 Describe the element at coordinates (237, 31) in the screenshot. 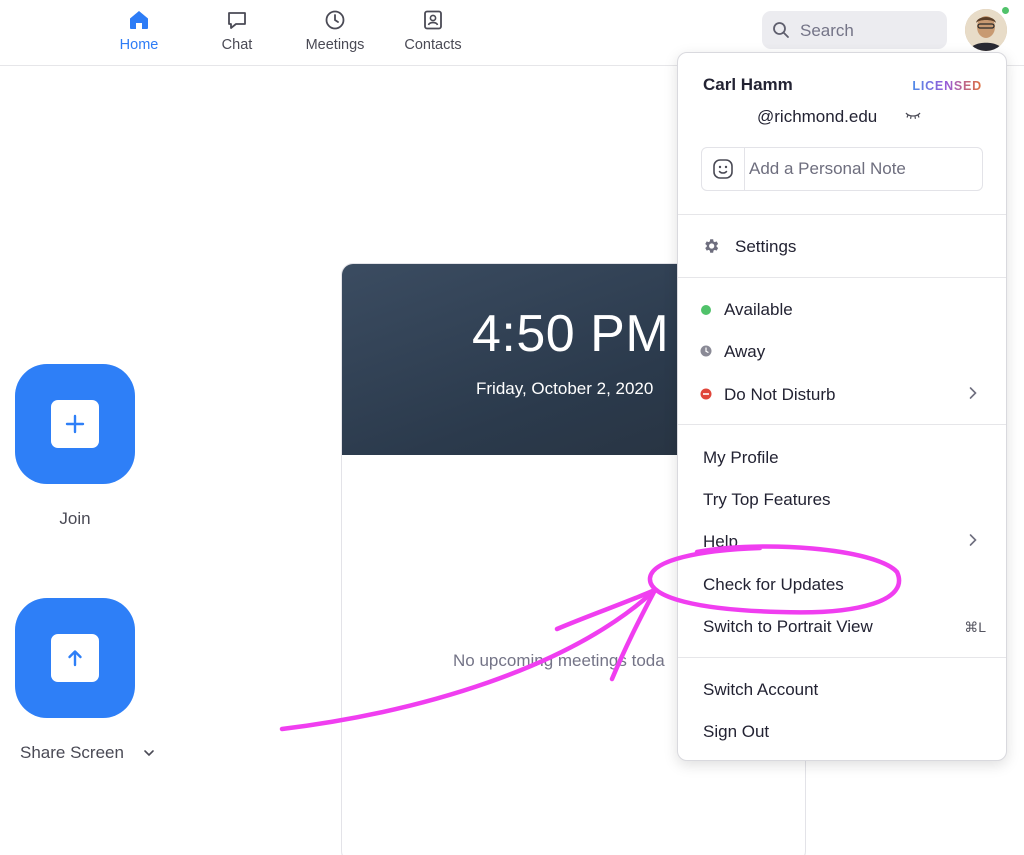

I see `tab-chat: Chat` at that location.